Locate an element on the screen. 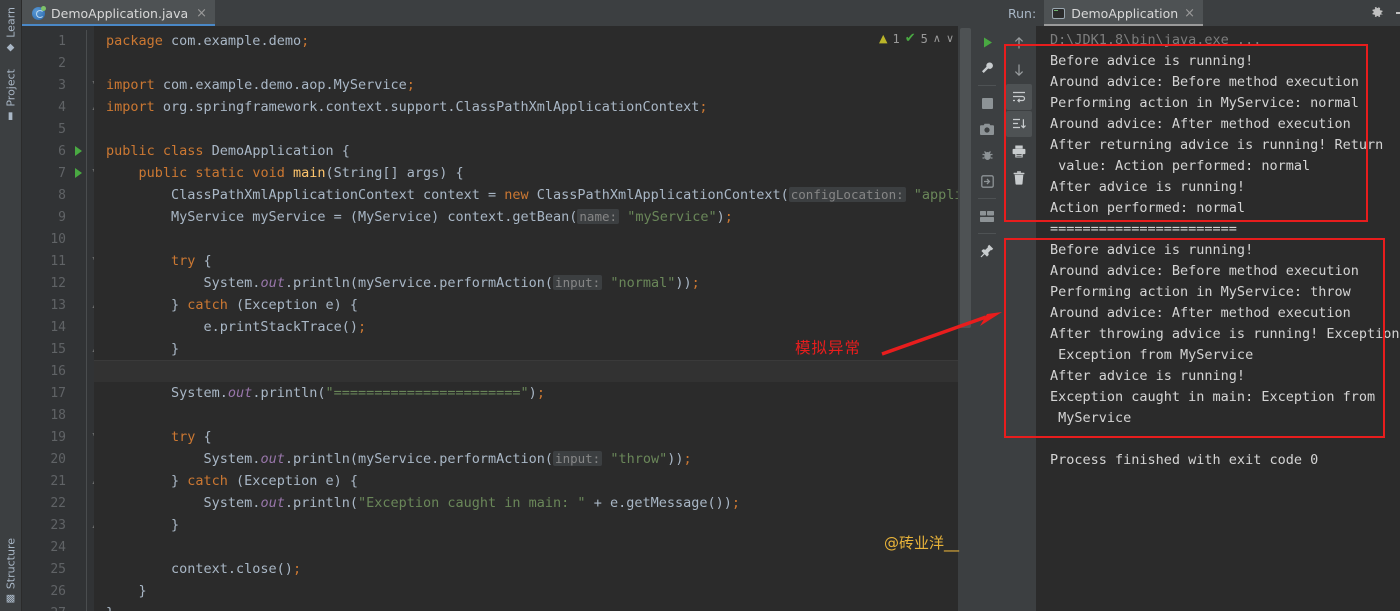  camera-icon is located at coordinates (987, 129).